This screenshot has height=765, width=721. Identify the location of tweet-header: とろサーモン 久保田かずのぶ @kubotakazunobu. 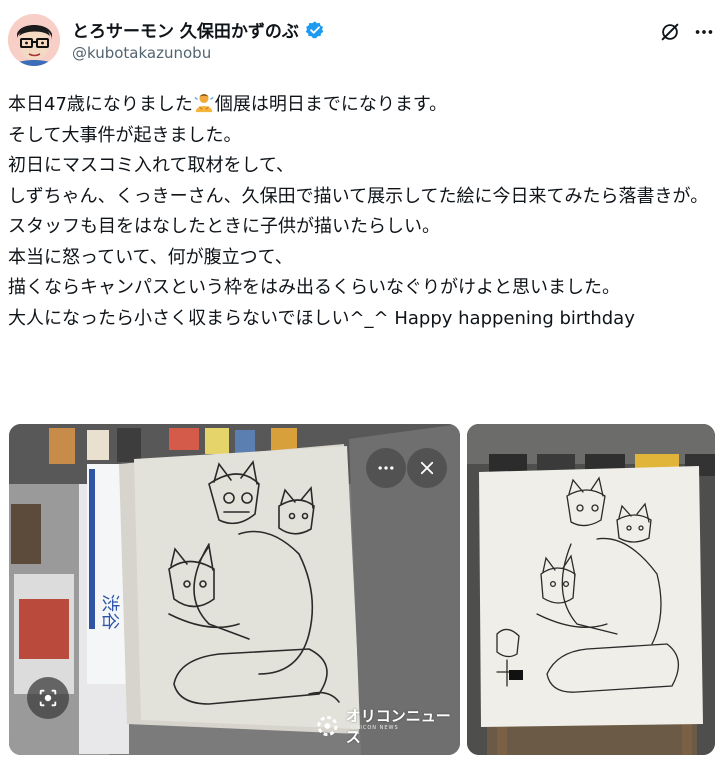
(360, 40).